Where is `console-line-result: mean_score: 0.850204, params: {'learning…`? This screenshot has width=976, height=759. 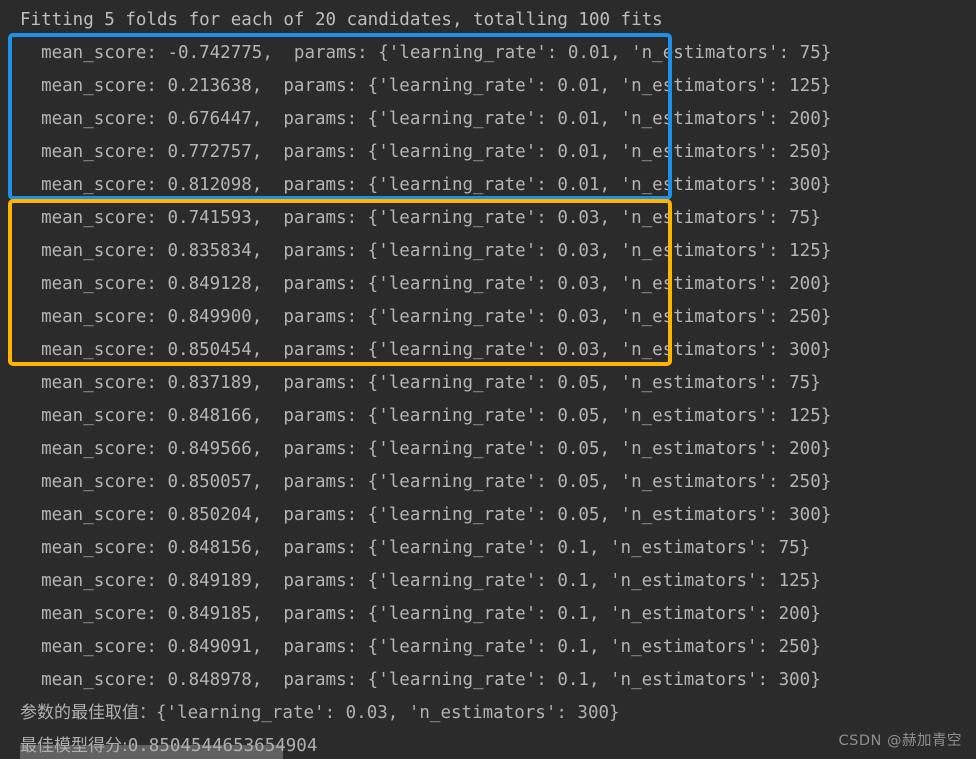
console-line-result: mean_score: 0.850204, params: {'learning… is located at coordinates (426, 515).